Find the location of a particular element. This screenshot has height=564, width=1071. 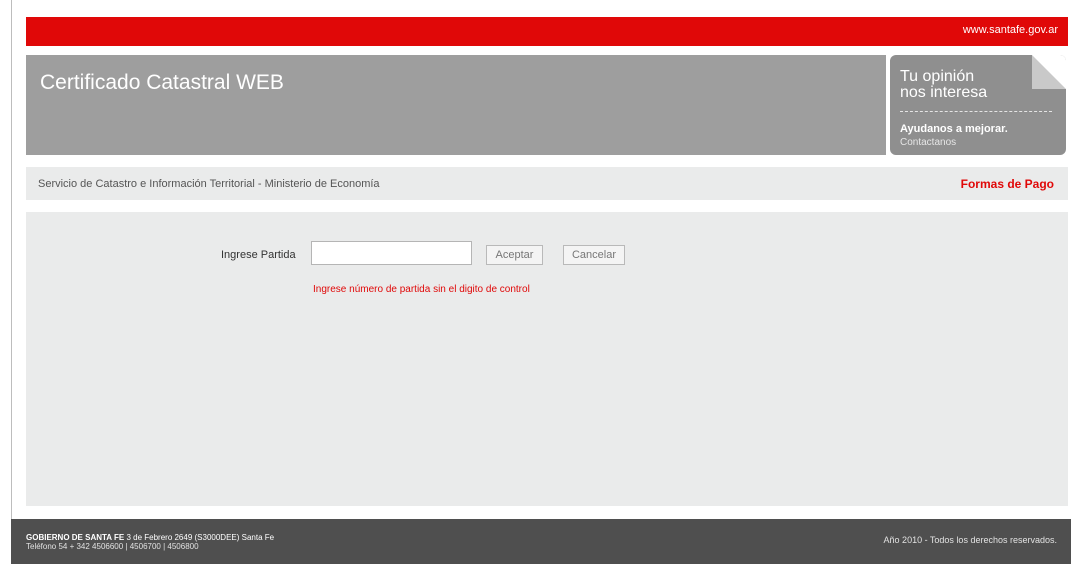

header-banner: Certificado Catastral WEB is located at coordinates (456, 105).